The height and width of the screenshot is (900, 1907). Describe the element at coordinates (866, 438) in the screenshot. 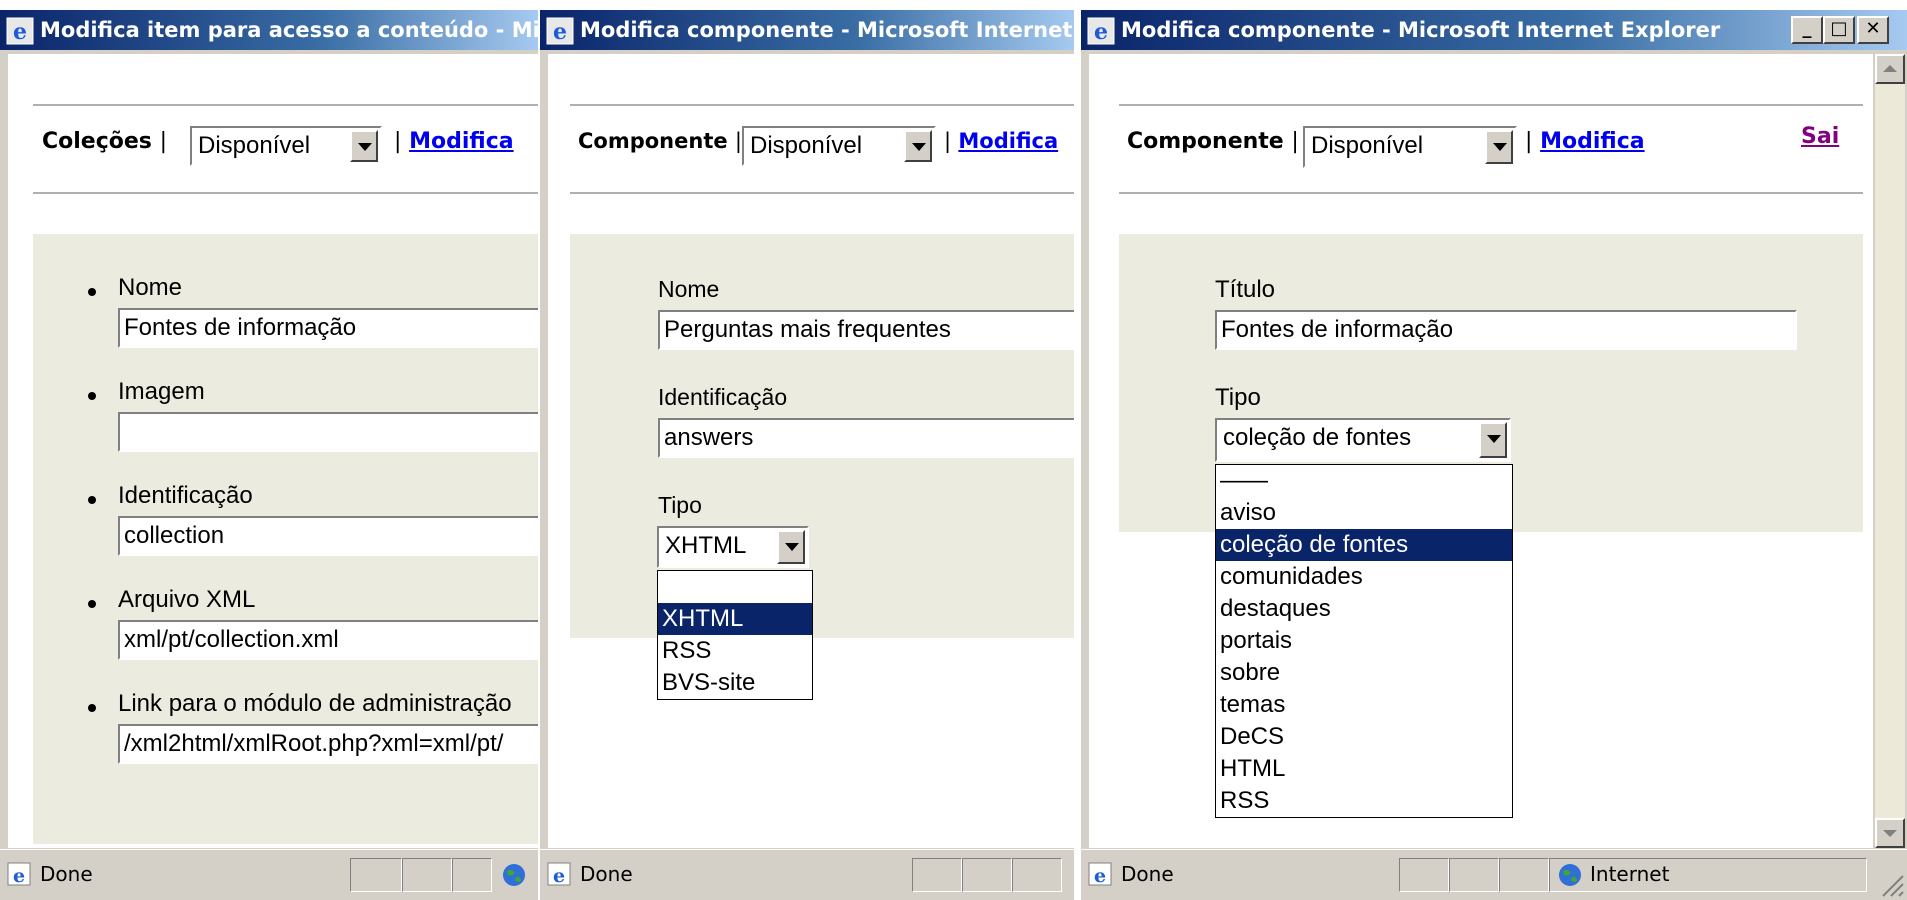

I see `identificacao-input: answers` at that location.